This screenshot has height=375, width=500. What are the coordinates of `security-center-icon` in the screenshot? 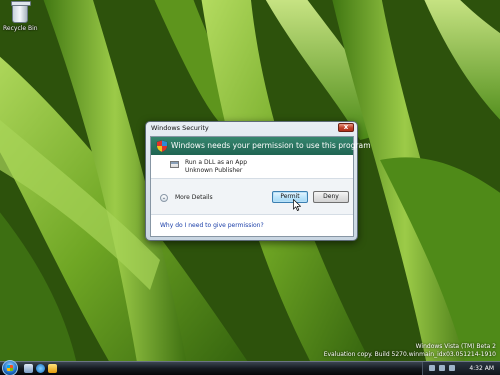 It's located at (452, 368).